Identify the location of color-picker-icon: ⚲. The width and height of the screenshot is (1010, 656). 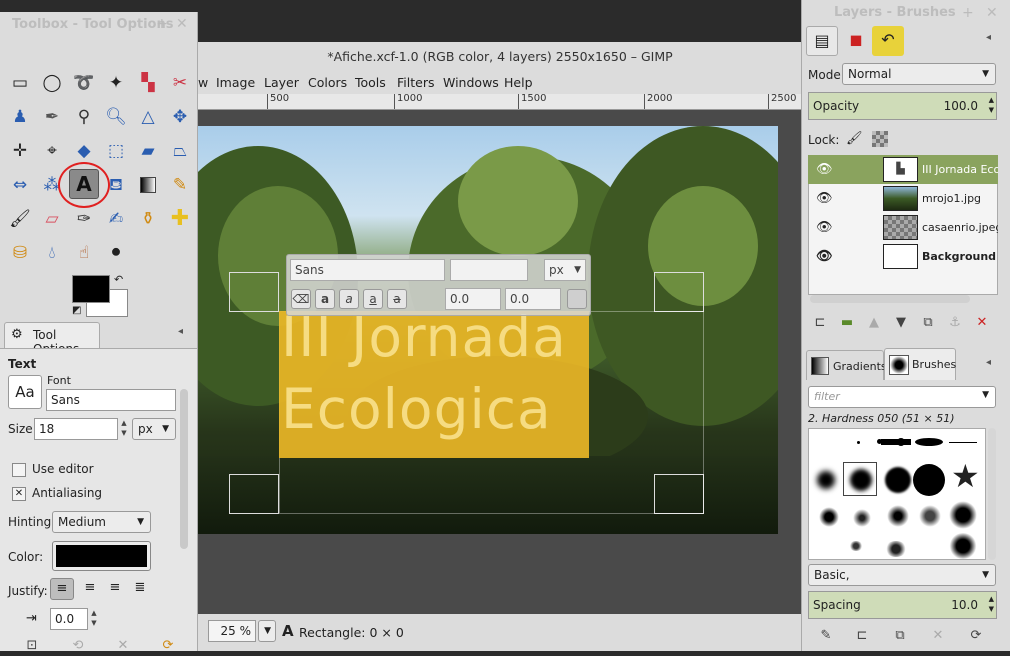
(84, 117).